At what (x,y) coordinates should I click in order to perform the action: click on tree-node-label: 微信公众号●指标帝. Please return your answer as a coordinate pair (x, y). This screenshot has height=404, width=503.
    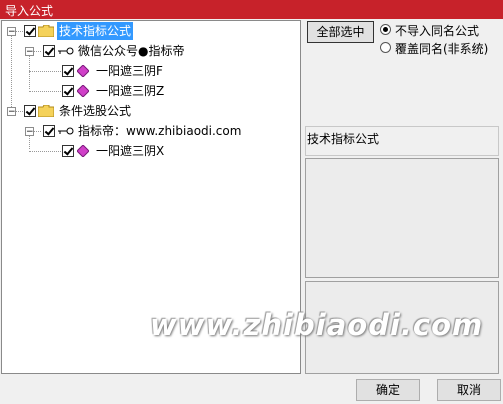
    Looking at the image, I should click on (131, 51).